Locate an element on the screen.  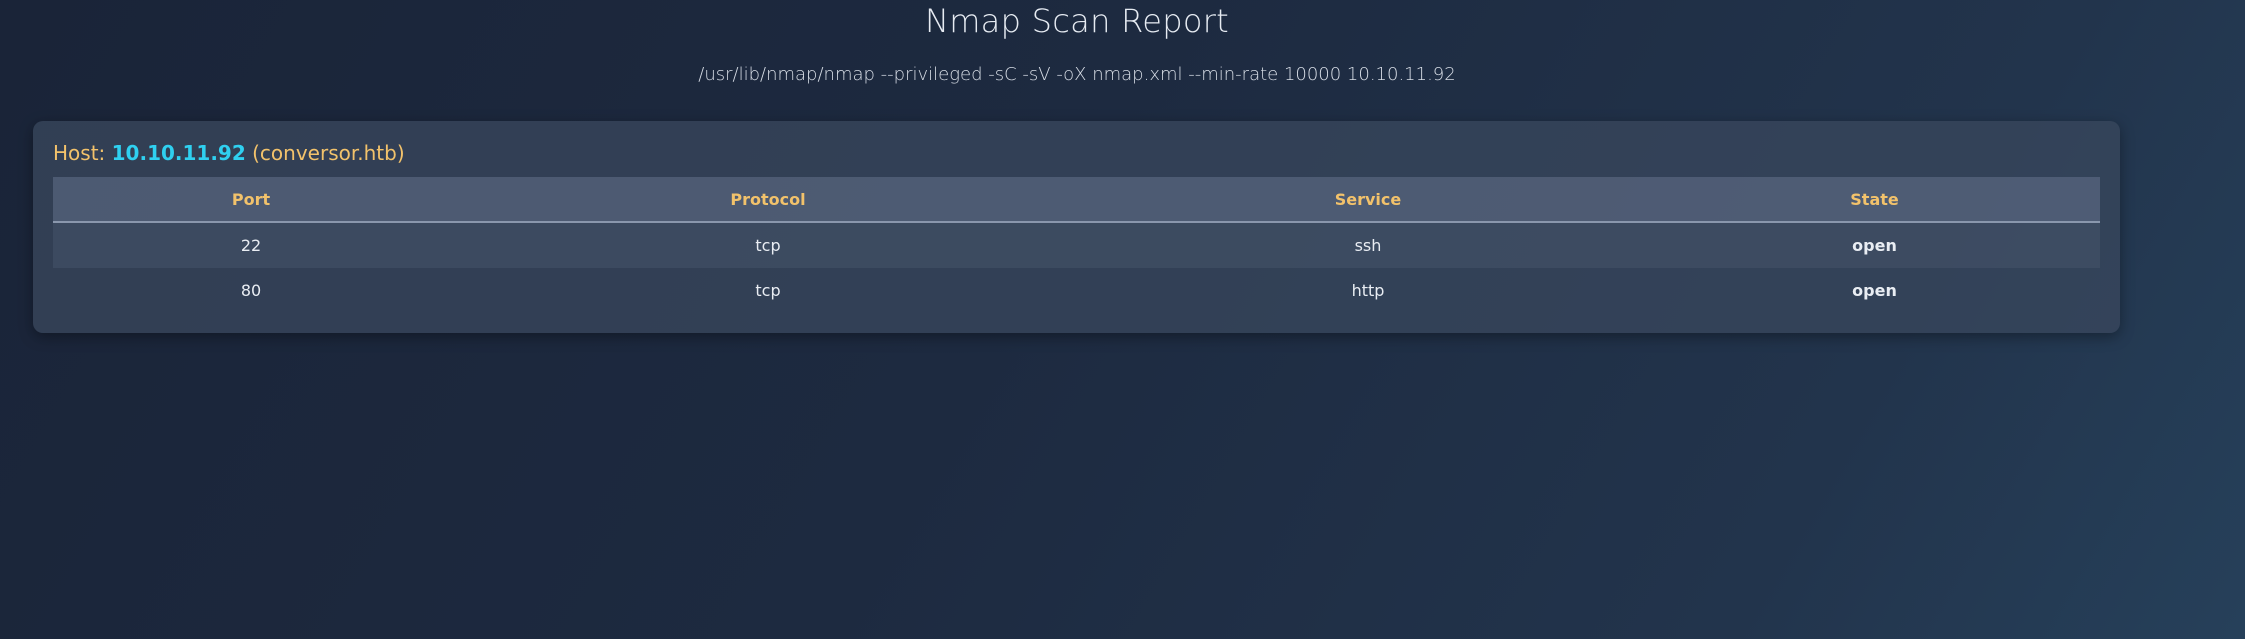
table-header-row: Port Protocol Service State is located at coordinates (1076, 199).